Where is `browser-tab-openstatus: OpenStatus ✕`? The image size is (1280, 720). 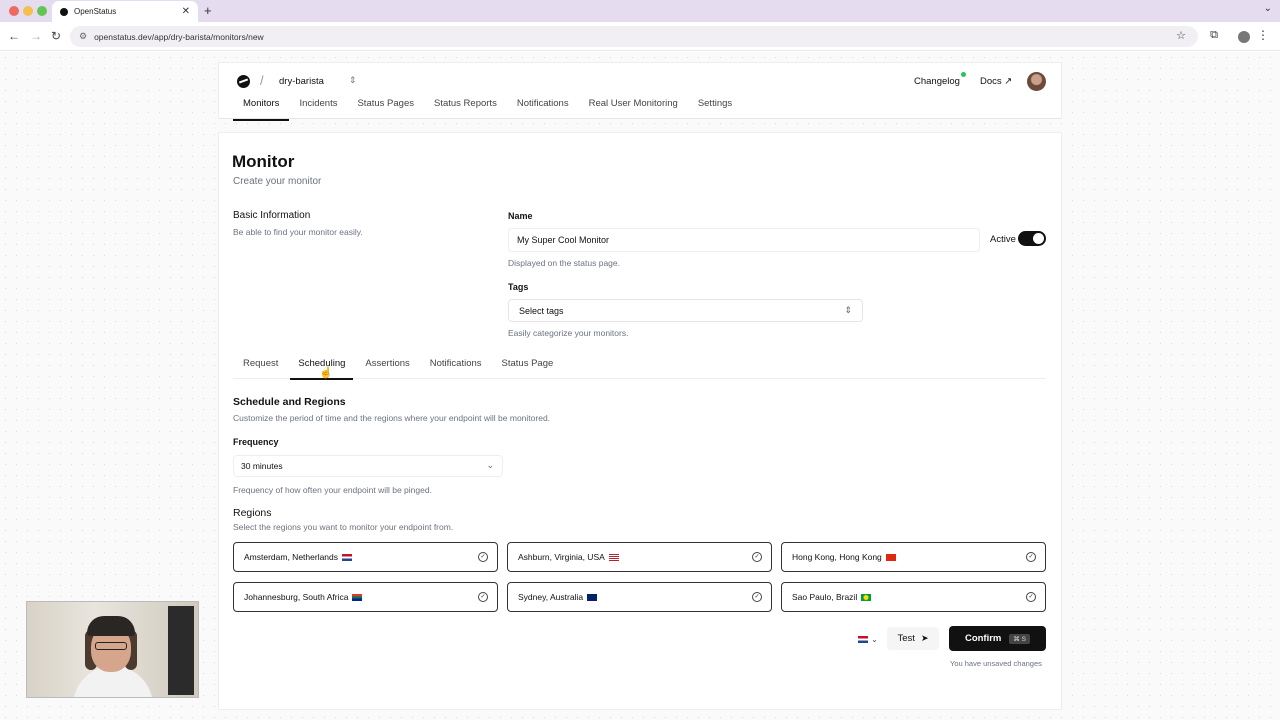
browser-tab-openstatus: OpenStatus ✕ is located at coordinates (125, 11).